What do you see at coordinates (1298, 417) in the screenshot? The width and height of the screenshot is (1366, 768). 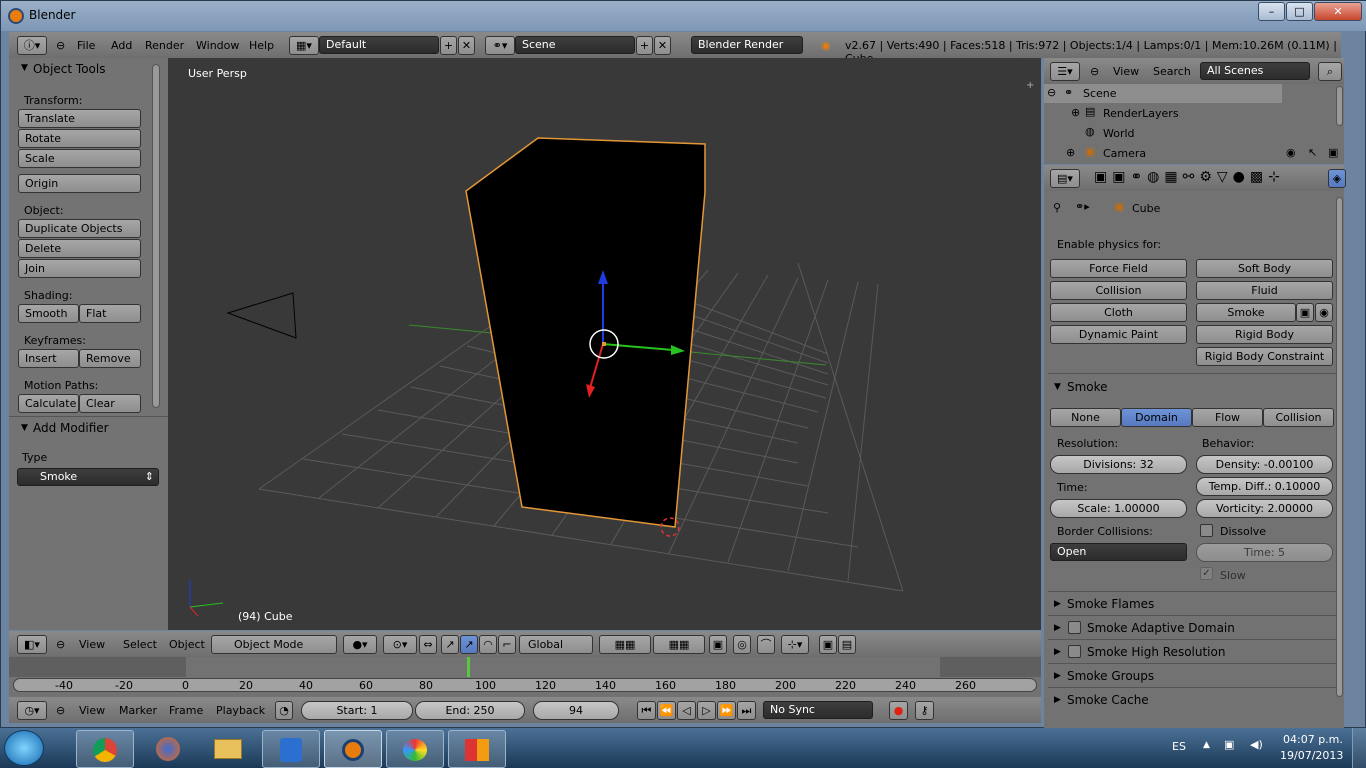 I see `smoke-type-collision: Collision` at bounding box center [1298, 417].